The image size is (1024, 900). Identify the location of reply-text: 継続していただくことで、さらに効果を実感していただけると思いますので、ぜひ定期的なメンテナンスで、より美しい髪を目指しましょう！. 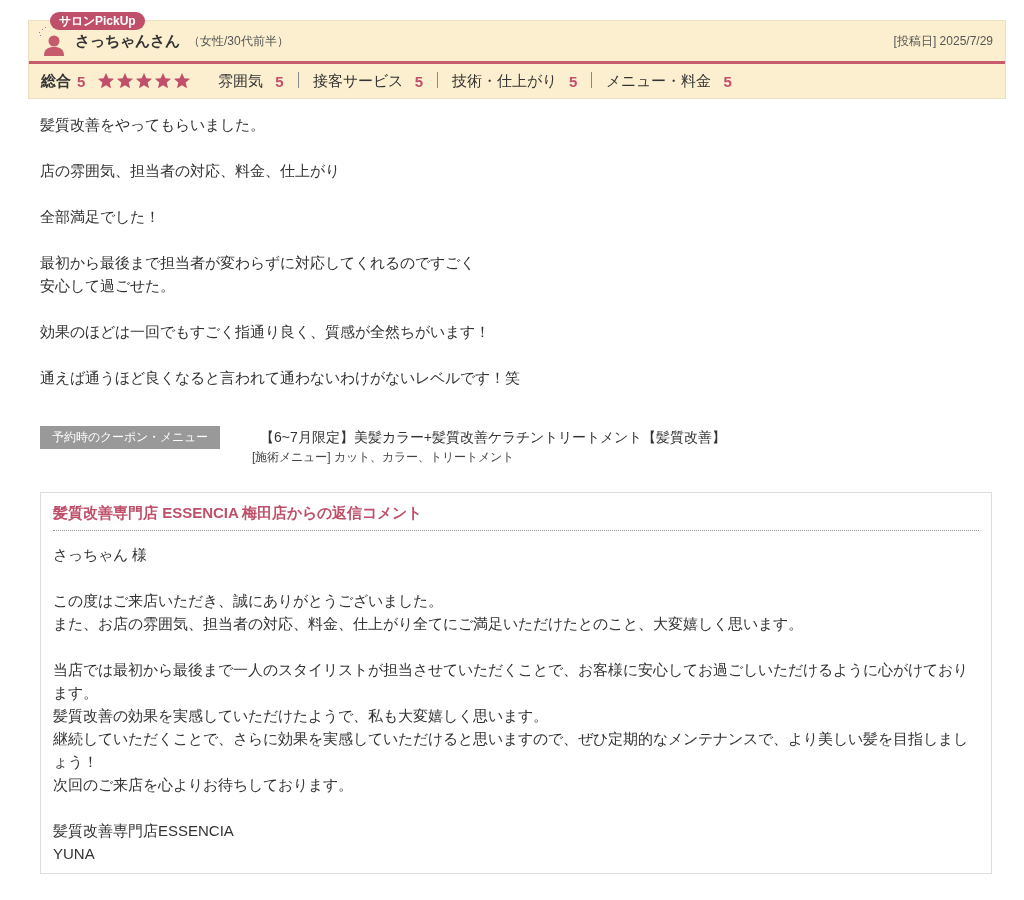
(511, 750).